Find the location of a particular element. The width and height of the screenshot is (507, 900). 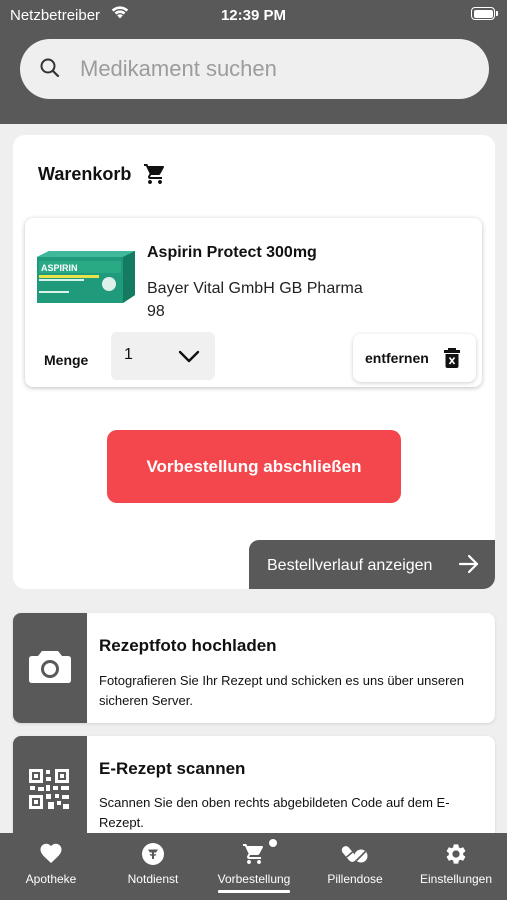

tab-einstellungen: Einstellungen is located at coordinates (456, 866).